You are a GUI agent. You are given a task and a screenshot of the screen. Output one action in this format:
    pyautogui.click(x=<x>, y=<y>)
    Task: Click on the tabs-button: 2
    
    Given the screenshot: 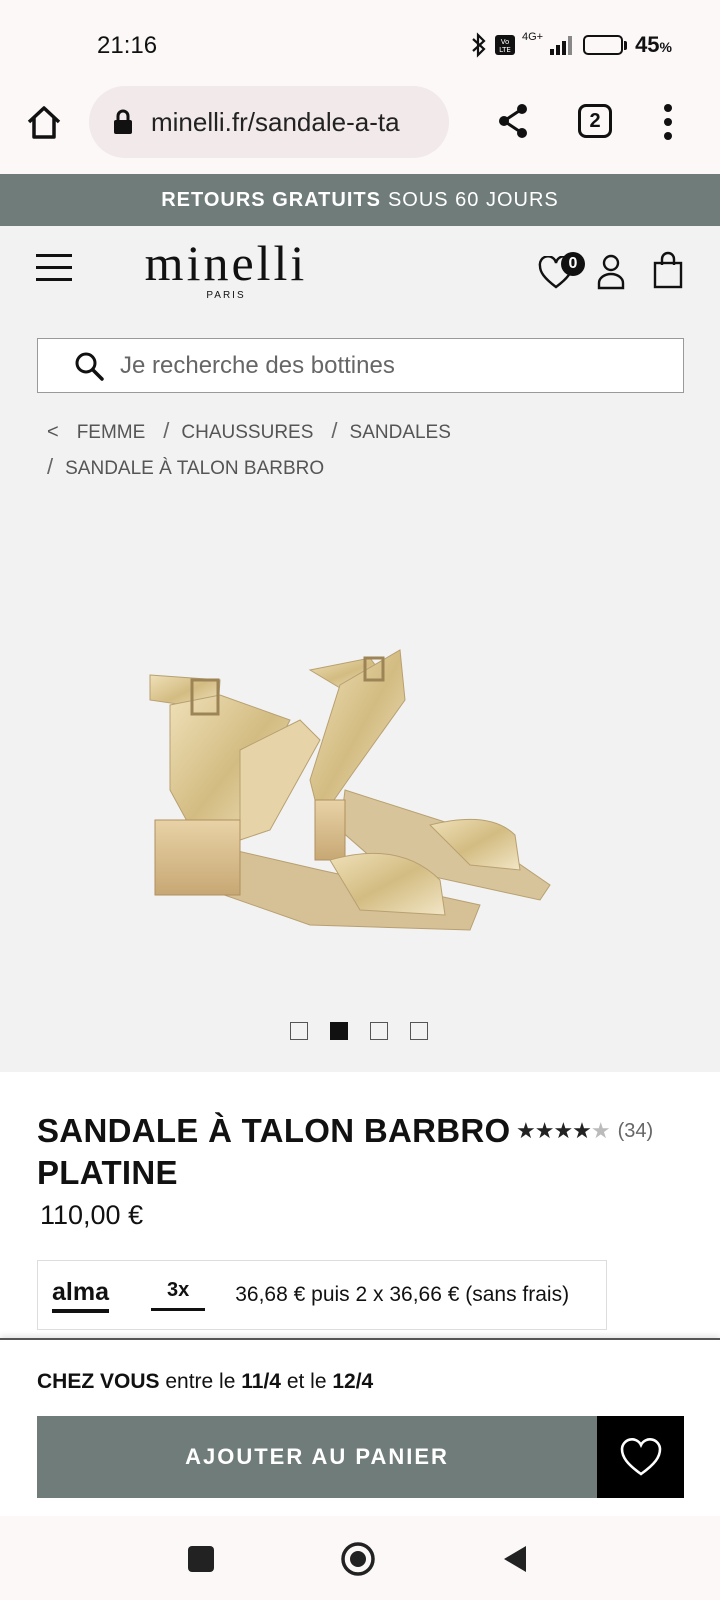 What is the action you would take?
    pyautogui.click(x=595, y=121)
    